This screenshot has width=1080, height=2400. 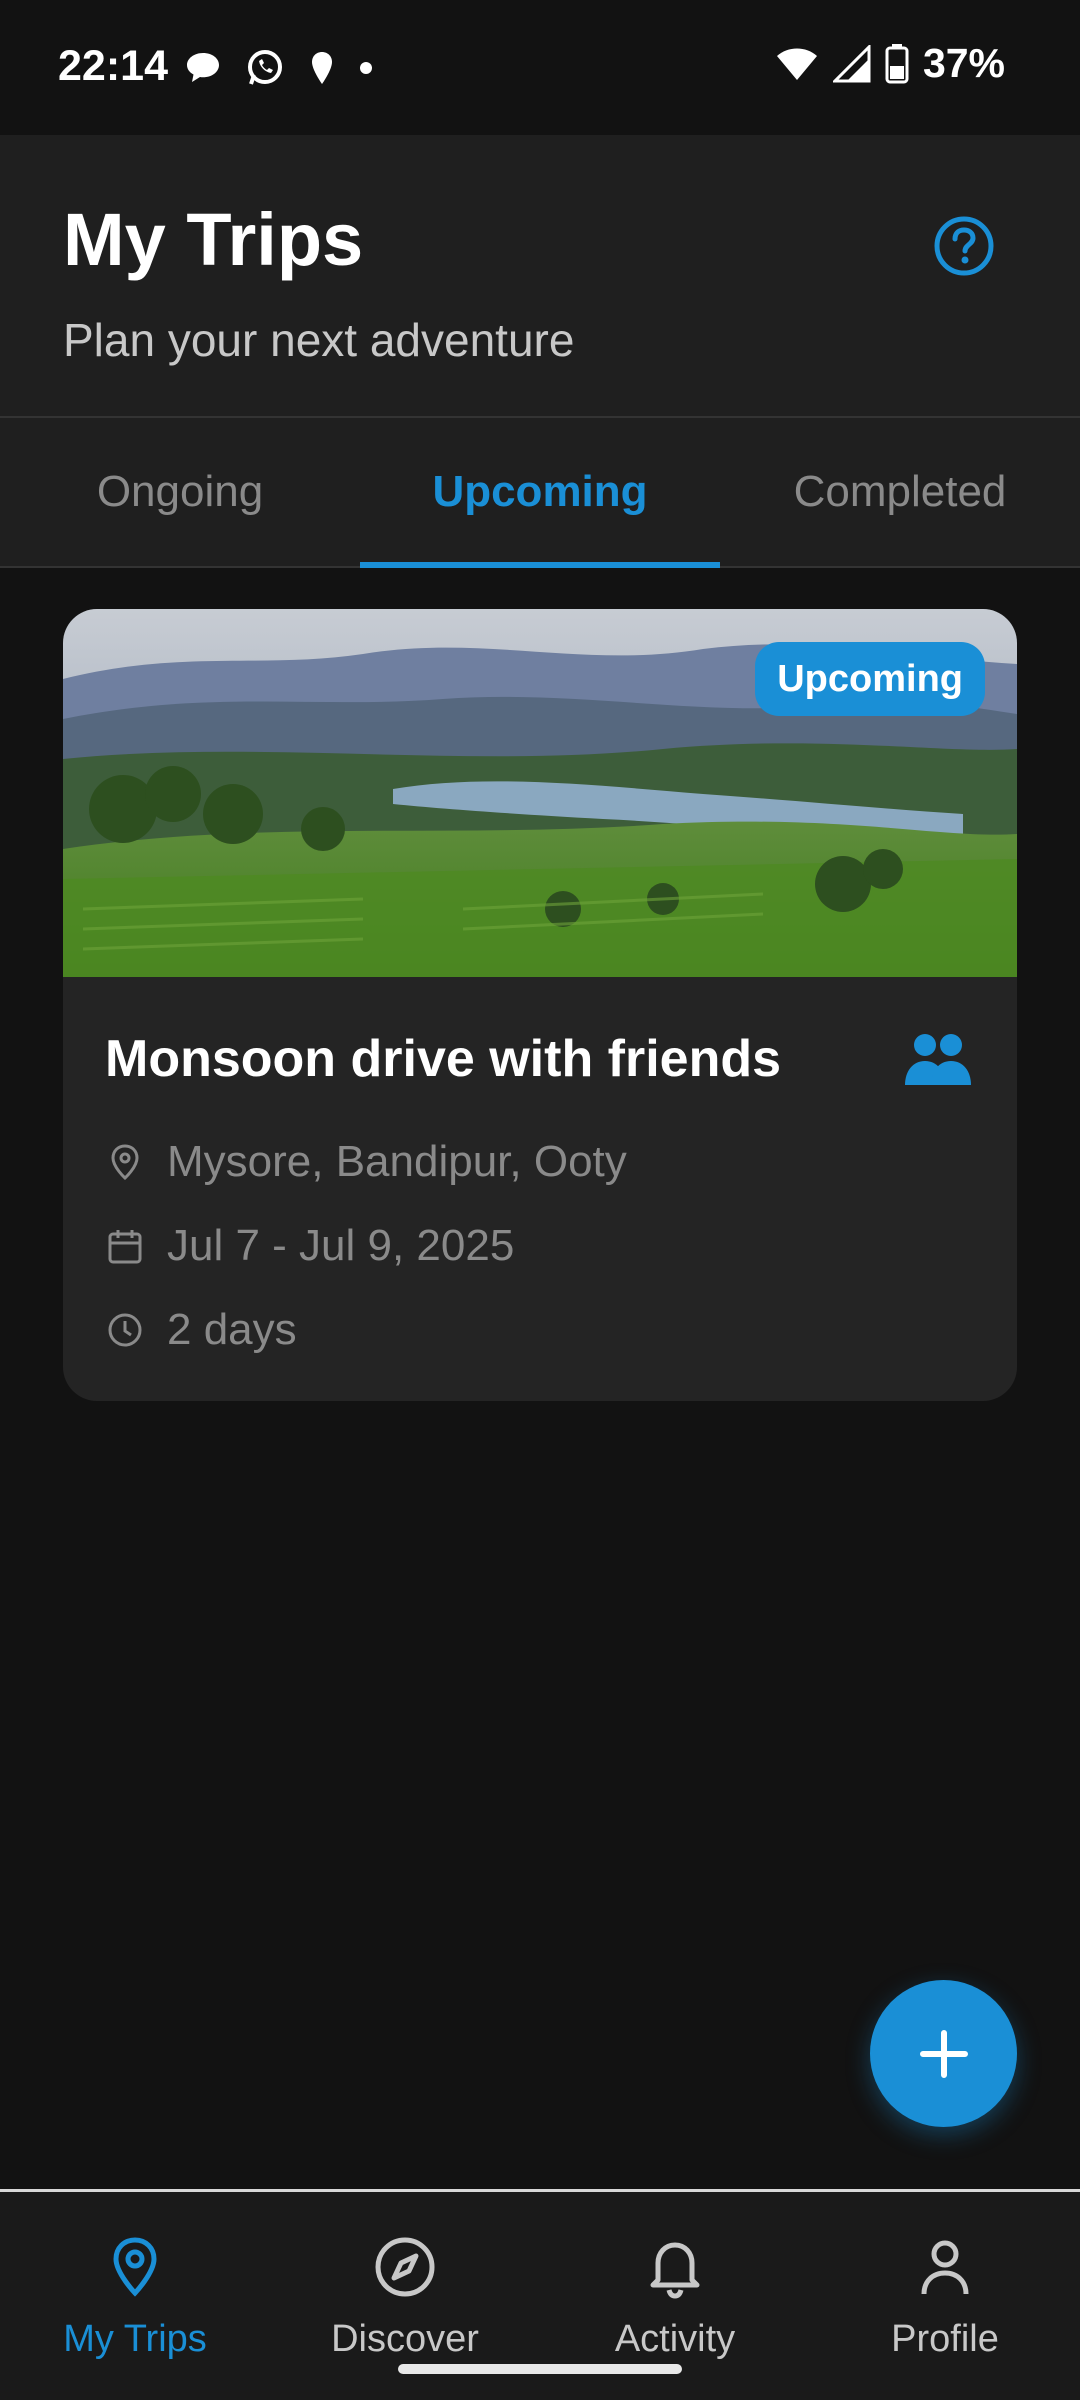 I want to click on help-circle-icon, so click(x=964, y=246).